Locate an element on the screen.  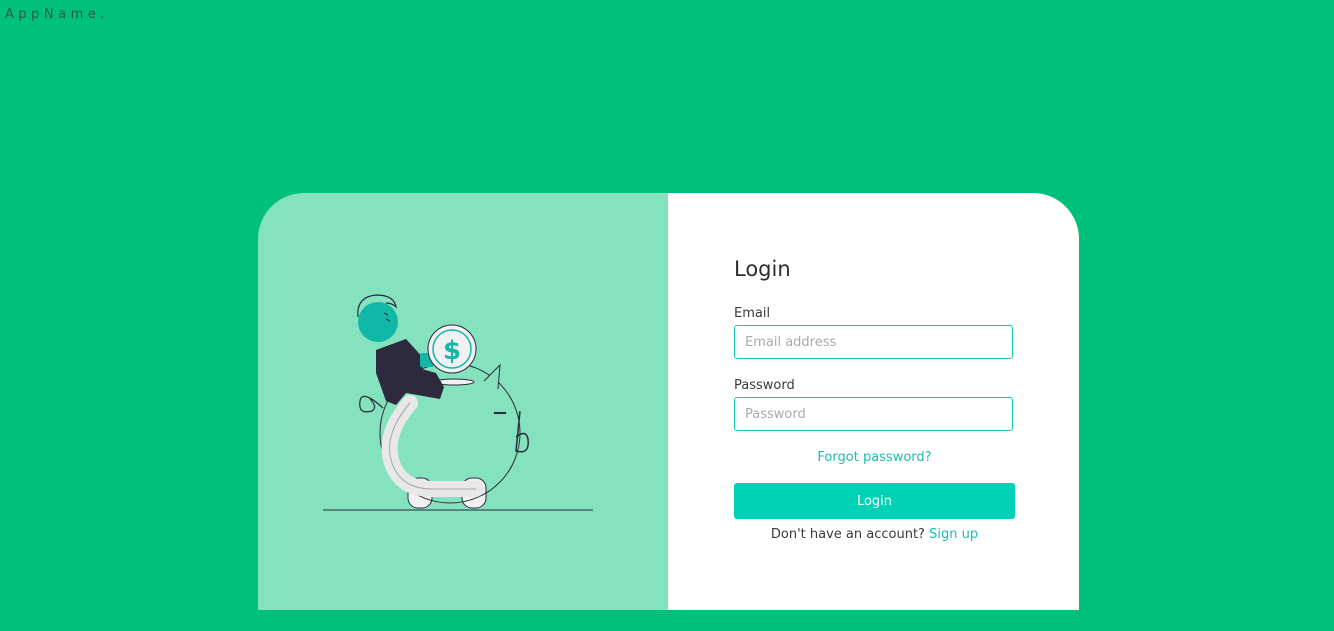
login-button: Login is located at coordinates (874, 501).